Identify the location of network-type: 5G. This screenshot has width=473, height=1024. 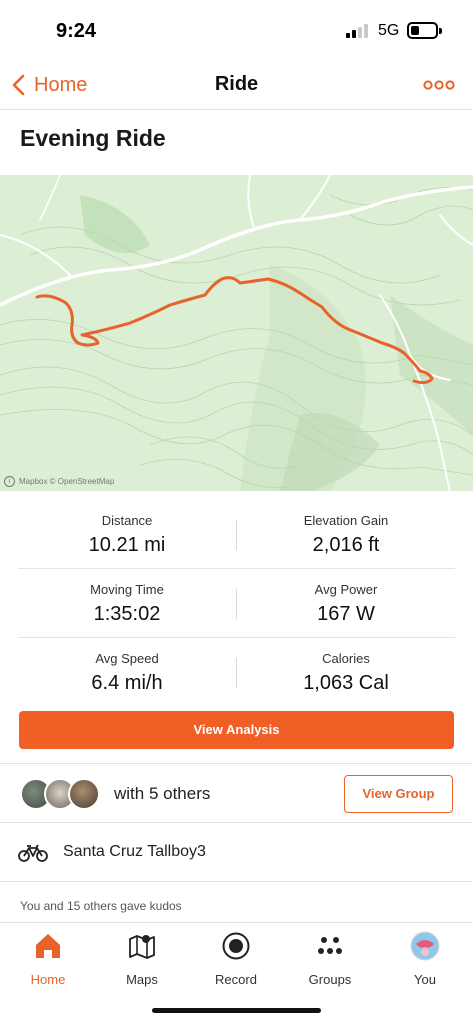
(389, 30).